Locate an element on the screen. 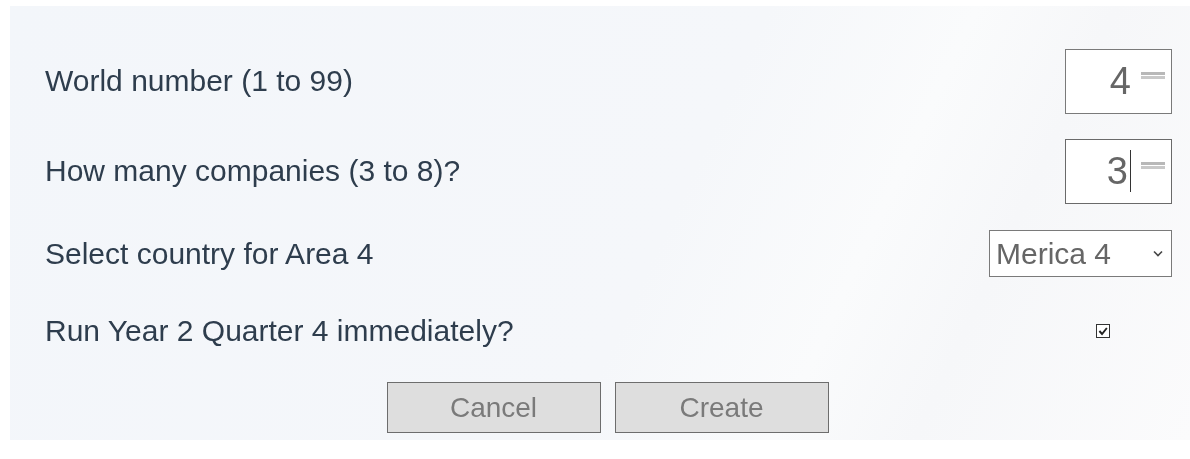  field-label: Run Year 2 Quarter 4 immediately? is located at coordinates (279, 331).